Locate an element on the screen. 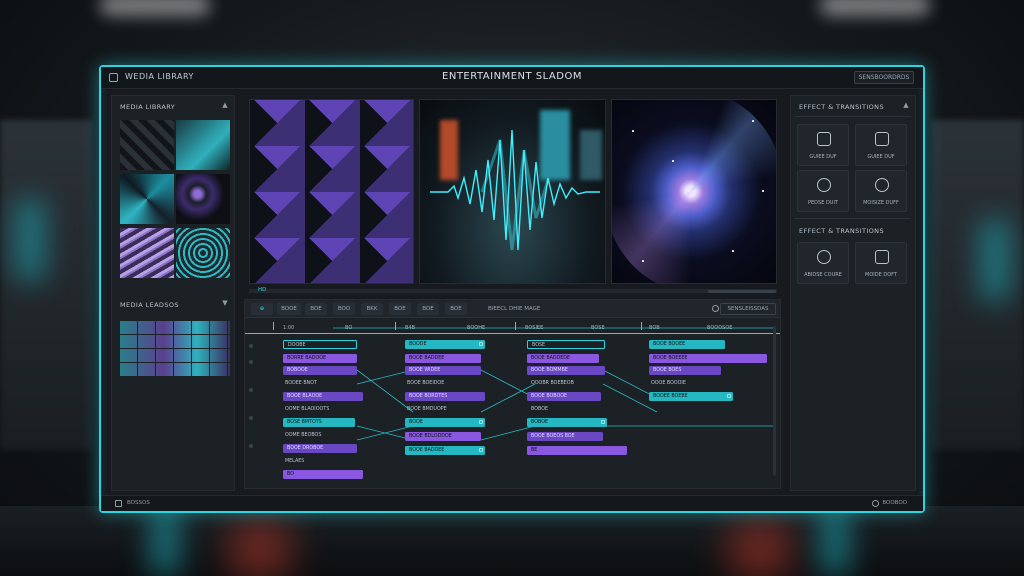 The image size is (1024, 576). effect-tile: PEDSE DUIT is located at coordinates (823, 191).